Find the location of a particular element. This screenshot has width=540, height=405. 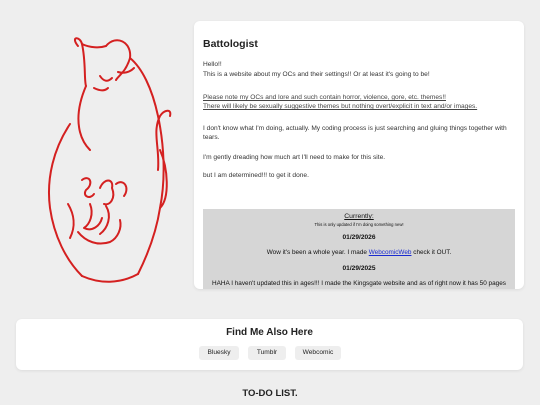

update-date: 01/29/2026 is located at coordinates (359, 237).